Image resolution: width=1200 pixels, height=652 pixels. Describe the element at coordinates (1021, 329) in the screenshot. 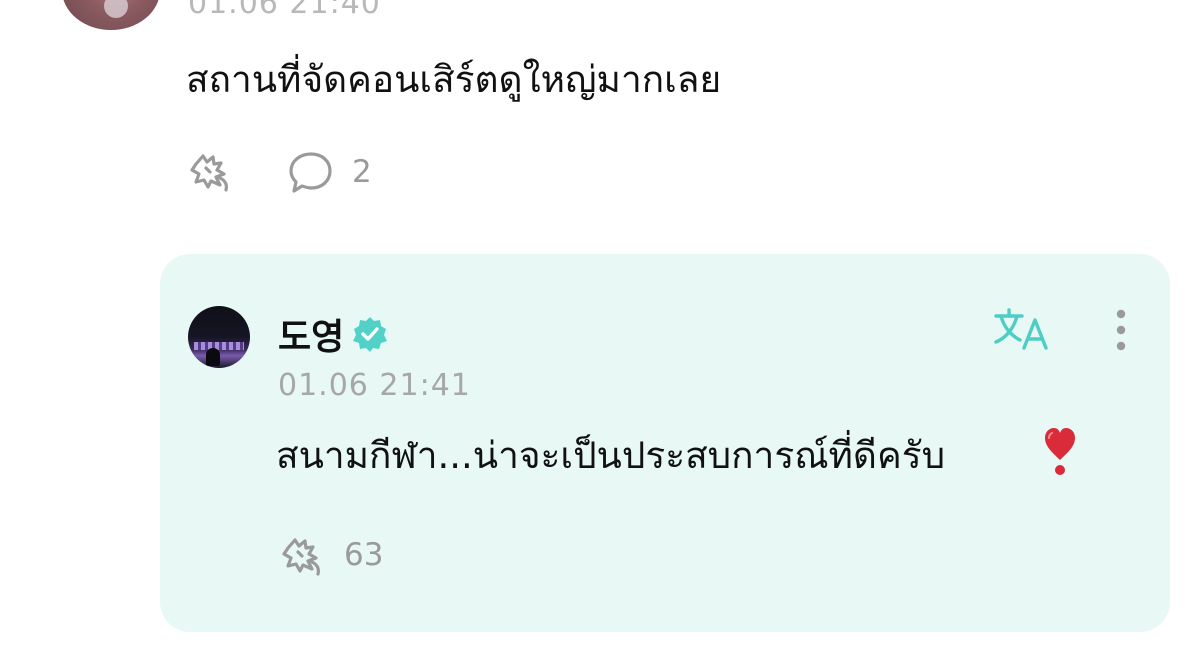

I see `translate-icon` at that location.